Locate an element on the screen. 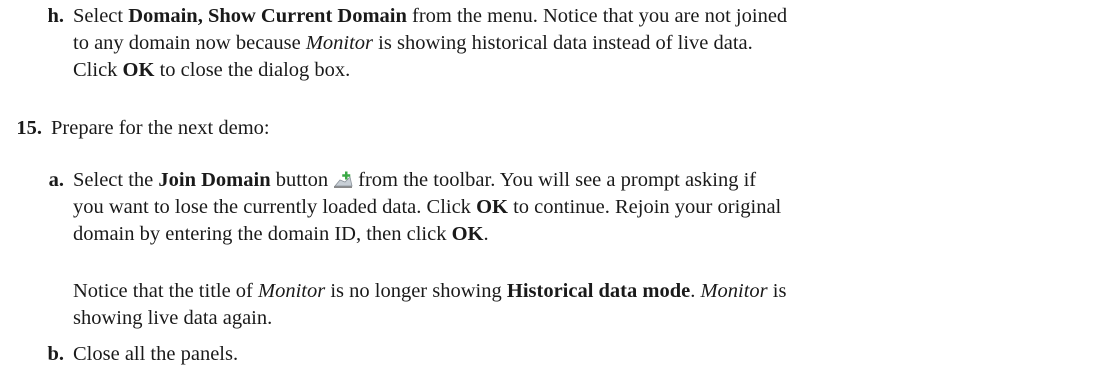  step-a-label: a. is located at coordinates (56, 180).